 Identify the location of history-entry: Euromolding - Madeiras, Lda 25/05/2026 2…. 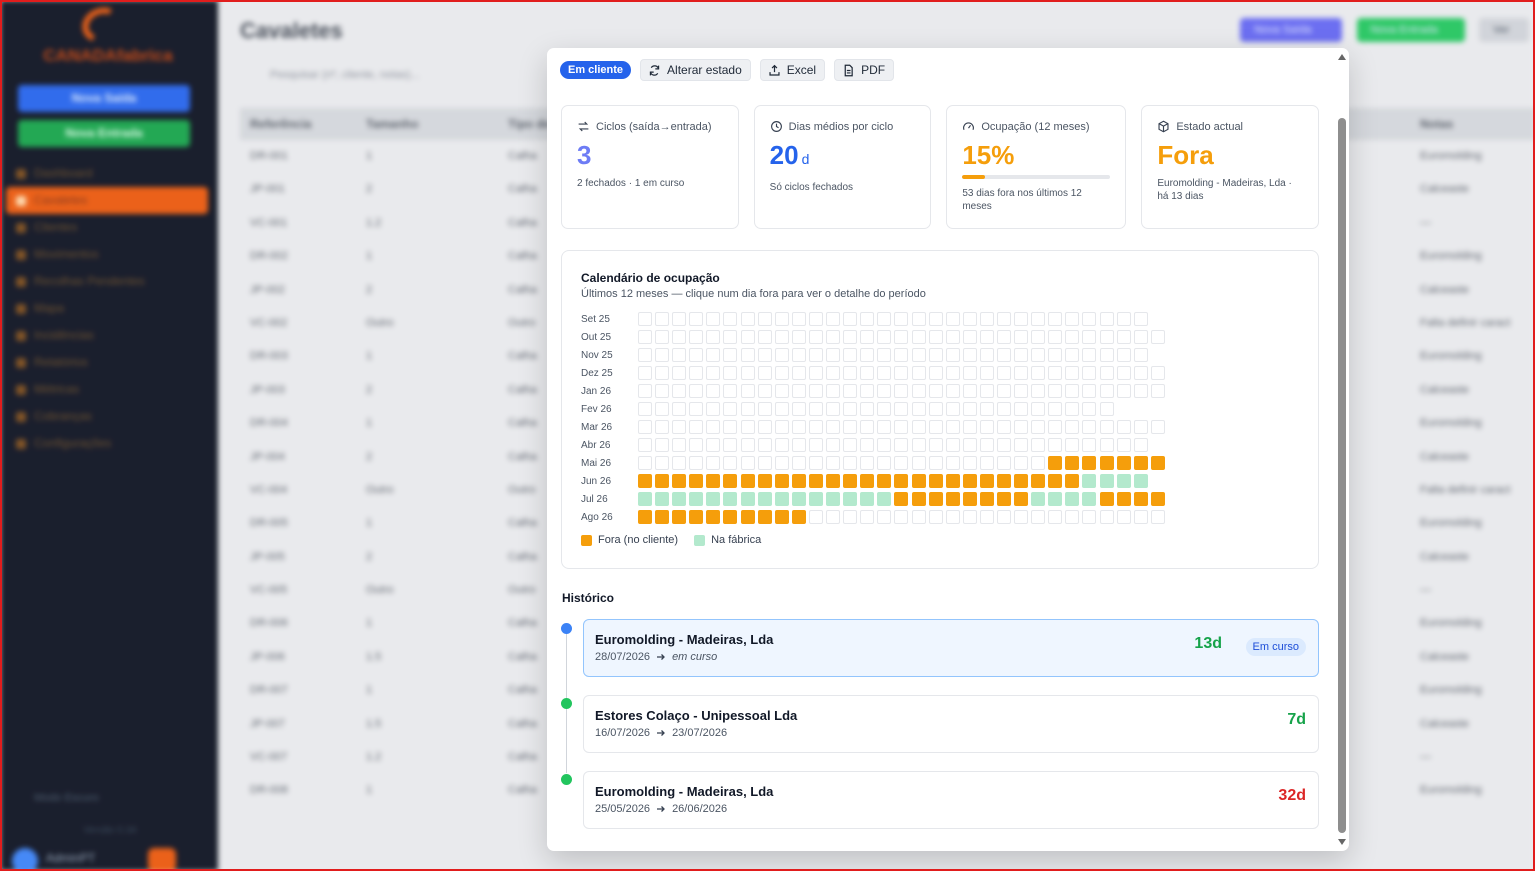
(951, 800).